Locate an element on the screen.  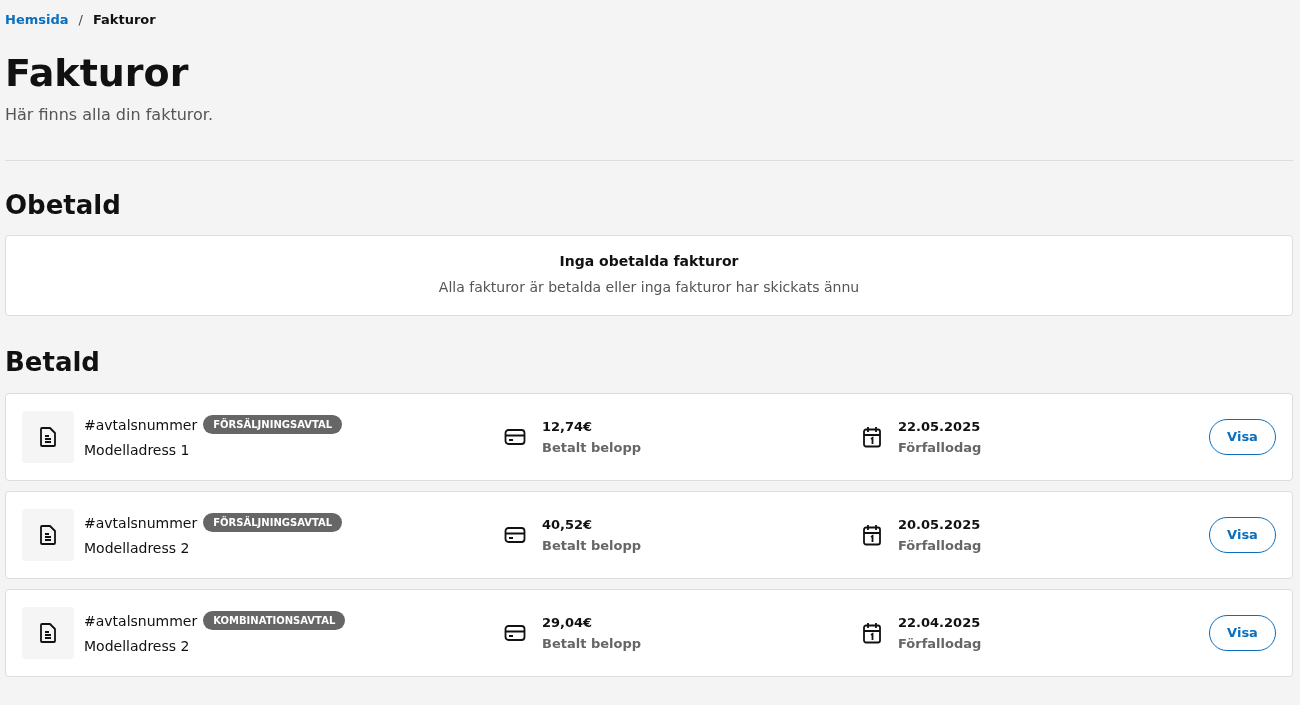
amount-value: 29,04€ is located at coordinates (568, 622).